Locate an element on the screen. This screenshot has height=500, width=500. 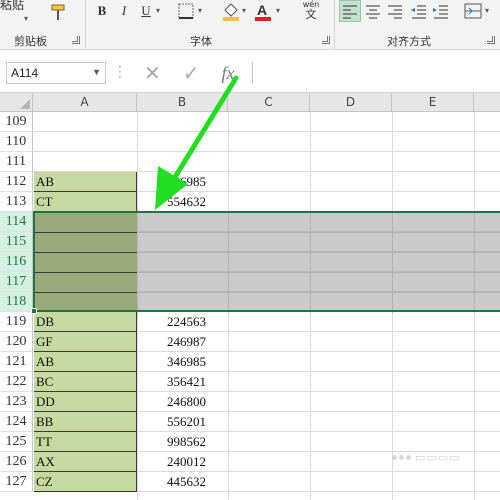
row-header: 123 is located at coordinates (16, 402).